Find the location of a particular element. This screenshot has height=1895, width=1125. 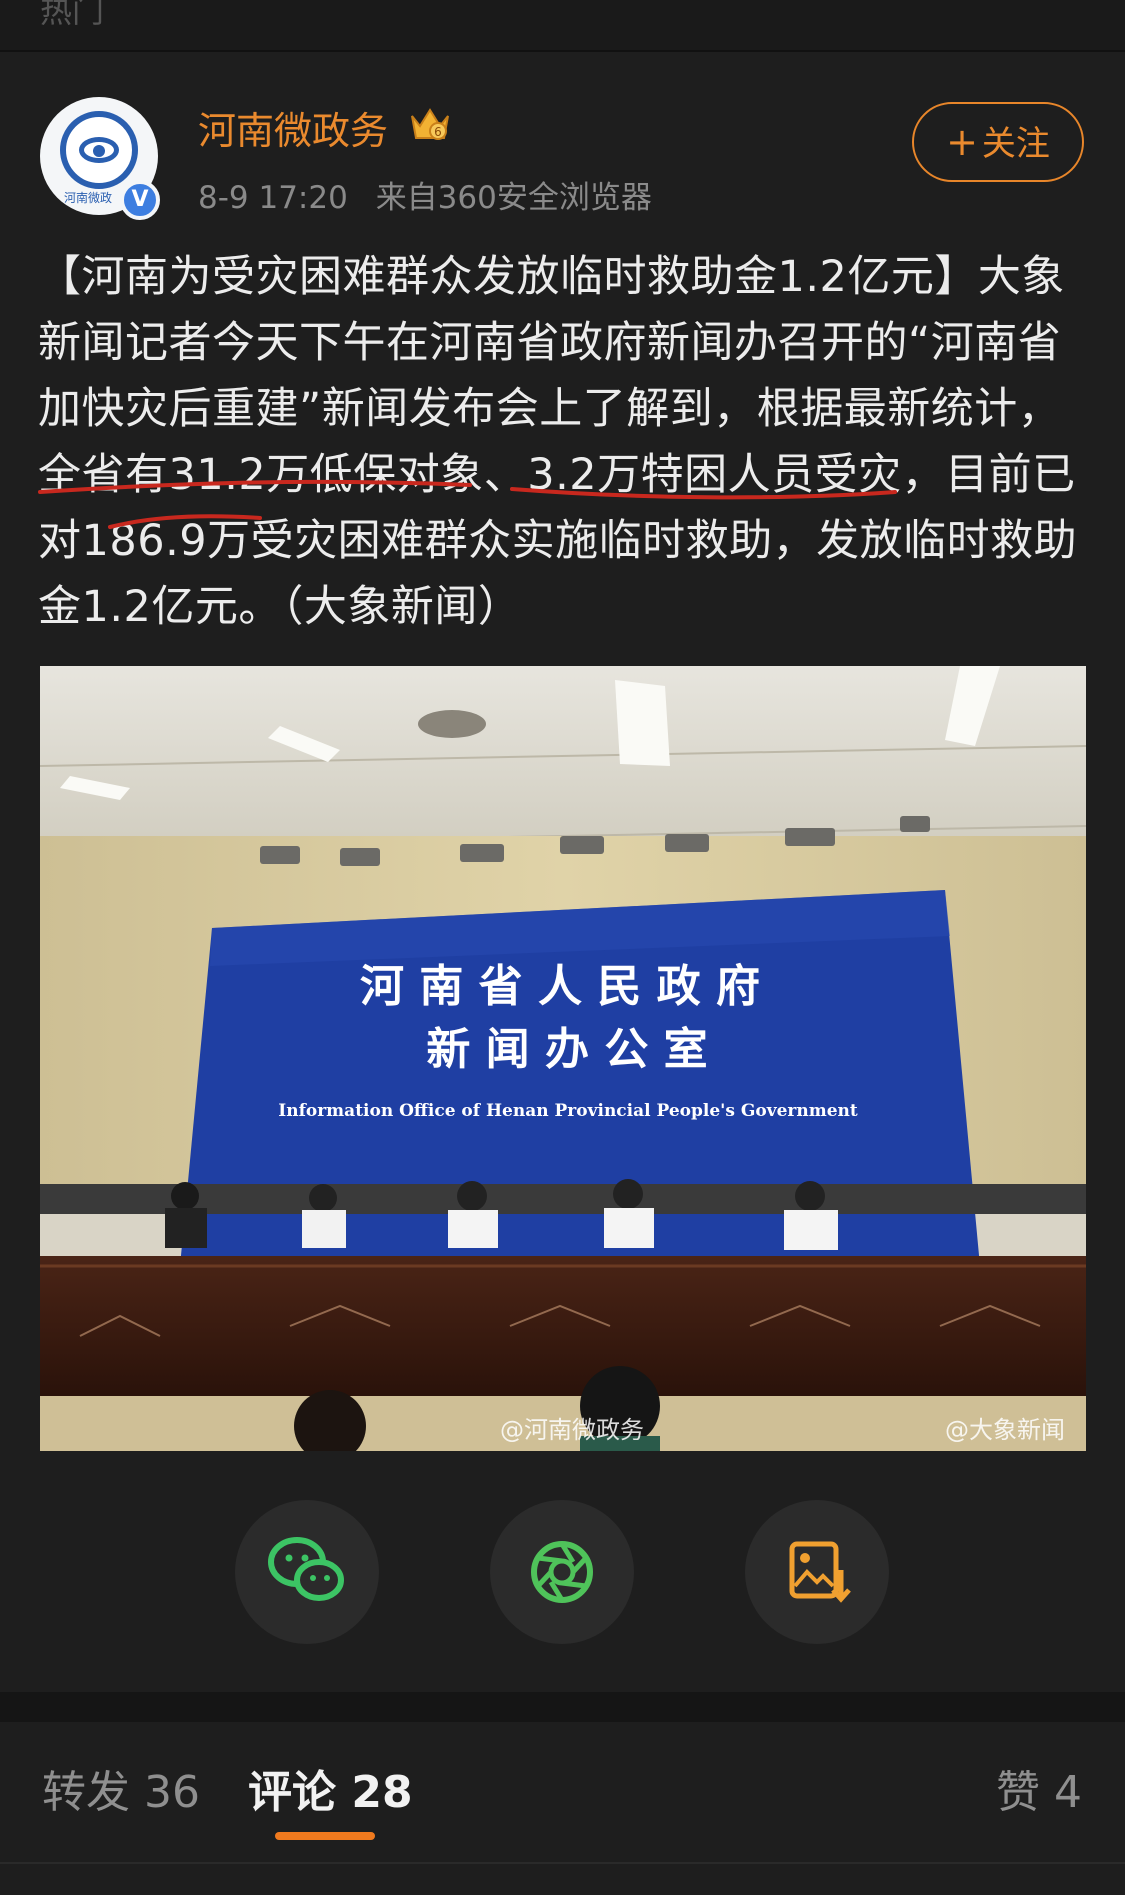

tab-repost-label: 转发 is located at coordinates (86, 1792).